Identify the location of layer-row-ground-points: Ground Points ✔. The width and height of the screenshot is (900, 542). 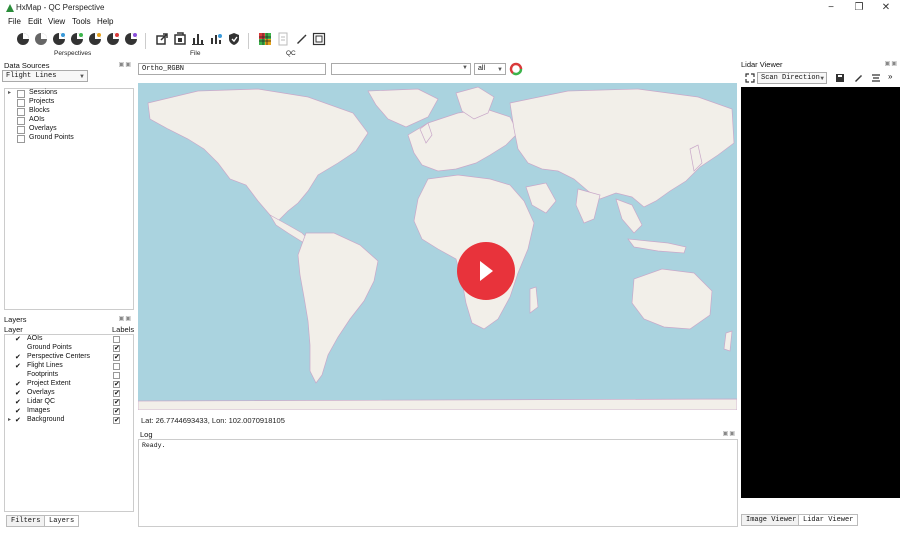
(69, 348).